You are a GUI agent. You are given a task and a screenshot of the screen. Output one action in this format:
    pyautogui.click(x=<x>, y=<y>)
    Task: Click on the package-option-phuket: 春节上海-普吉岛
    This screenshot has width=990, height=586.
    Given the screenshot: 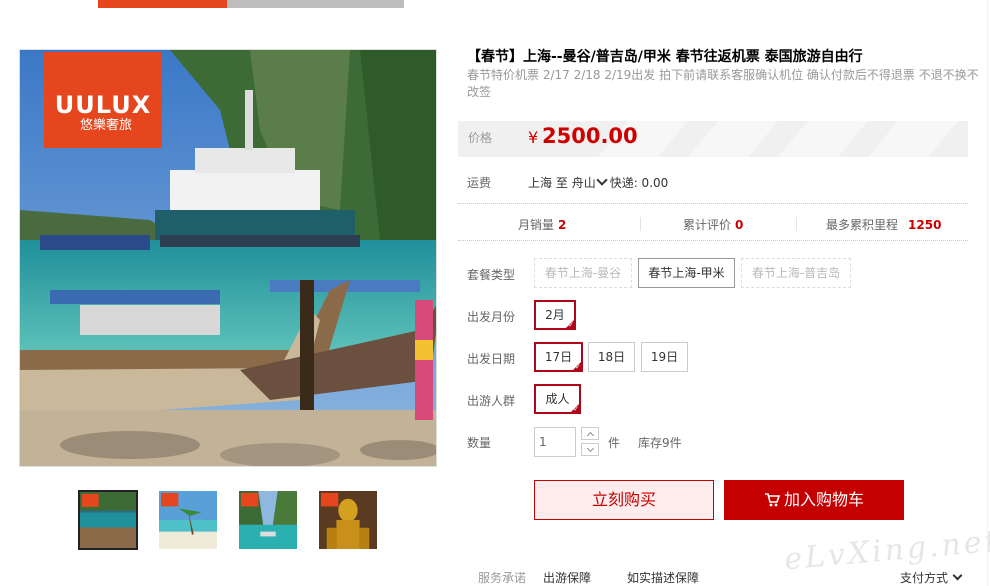 What is the action you would take?
    pyautogui.click(x=796, y=273)
    